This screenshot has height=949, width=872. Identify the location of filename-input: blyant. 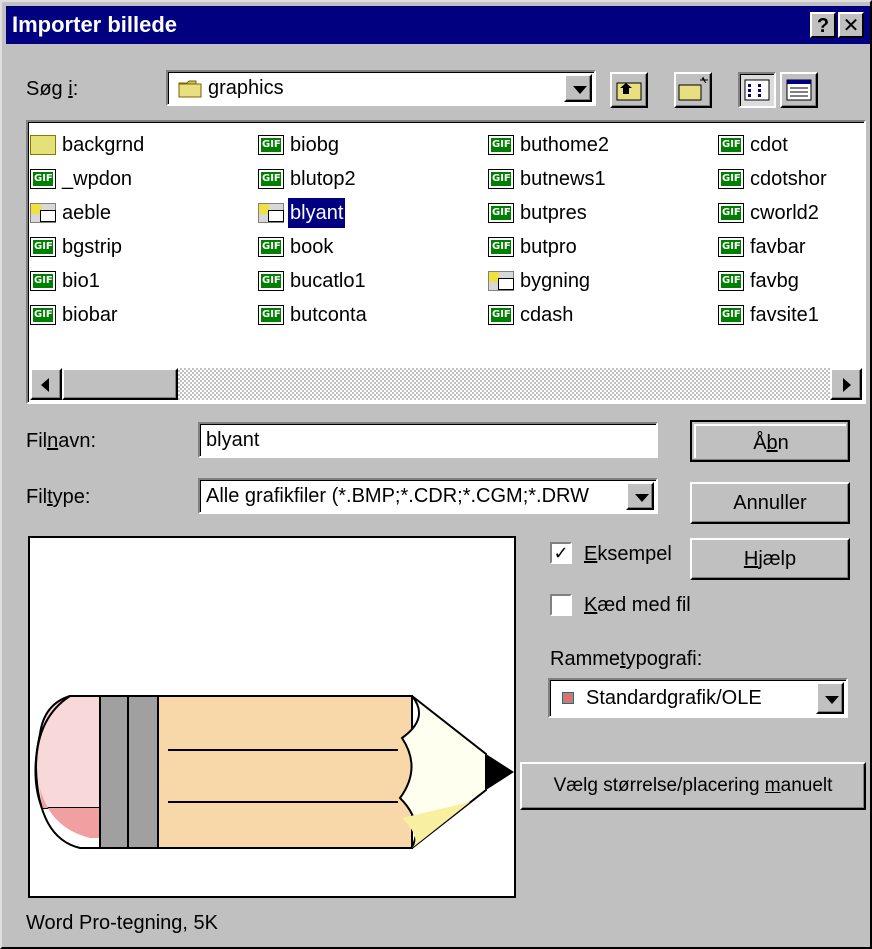
(428, 440).